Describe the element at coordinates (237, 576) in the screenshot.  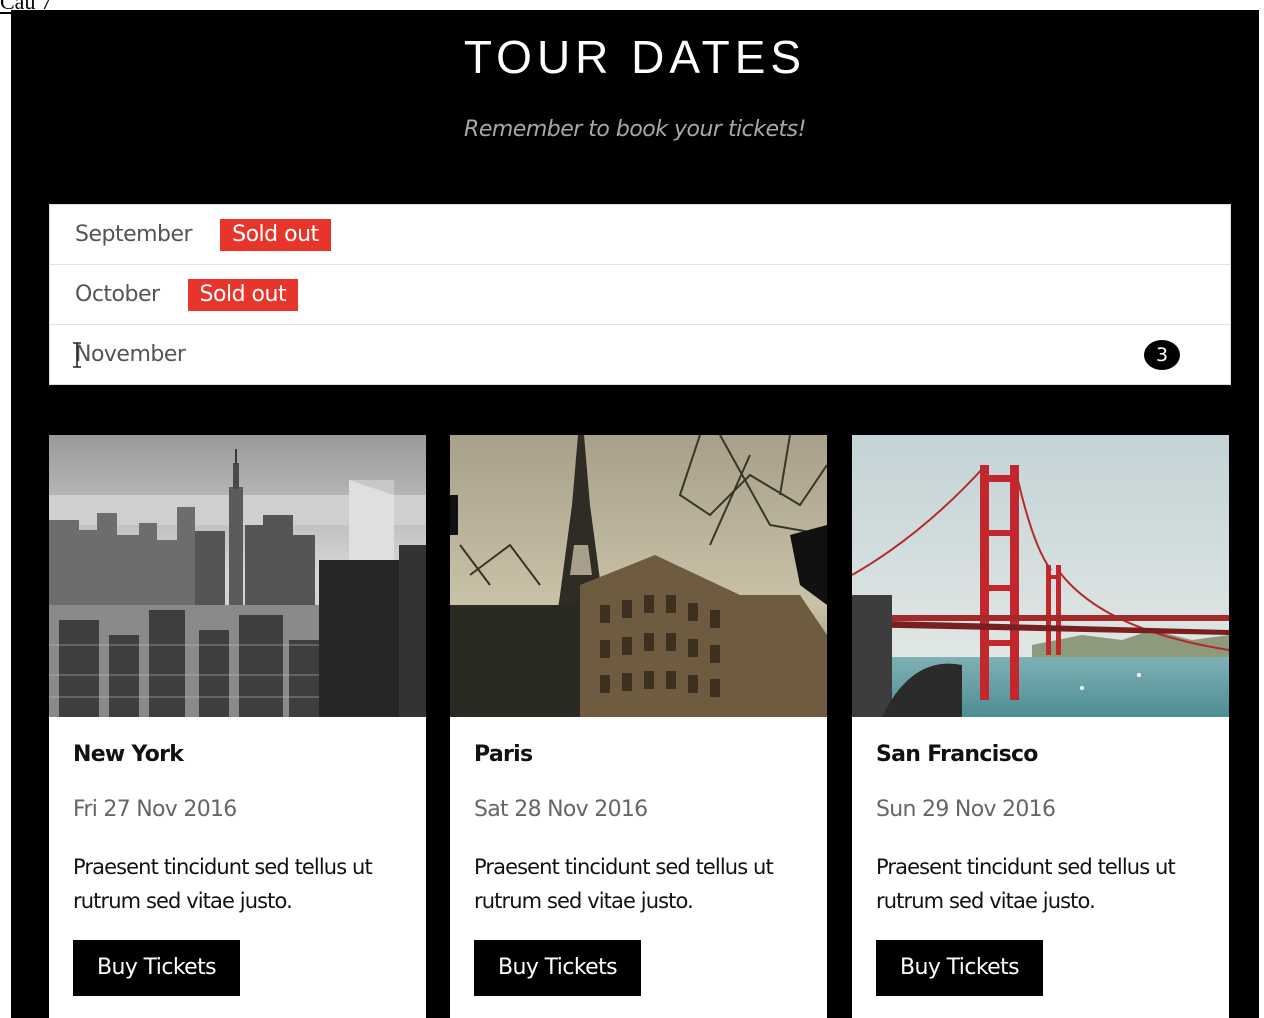
I see `new-york-skyline-photo` at that location.